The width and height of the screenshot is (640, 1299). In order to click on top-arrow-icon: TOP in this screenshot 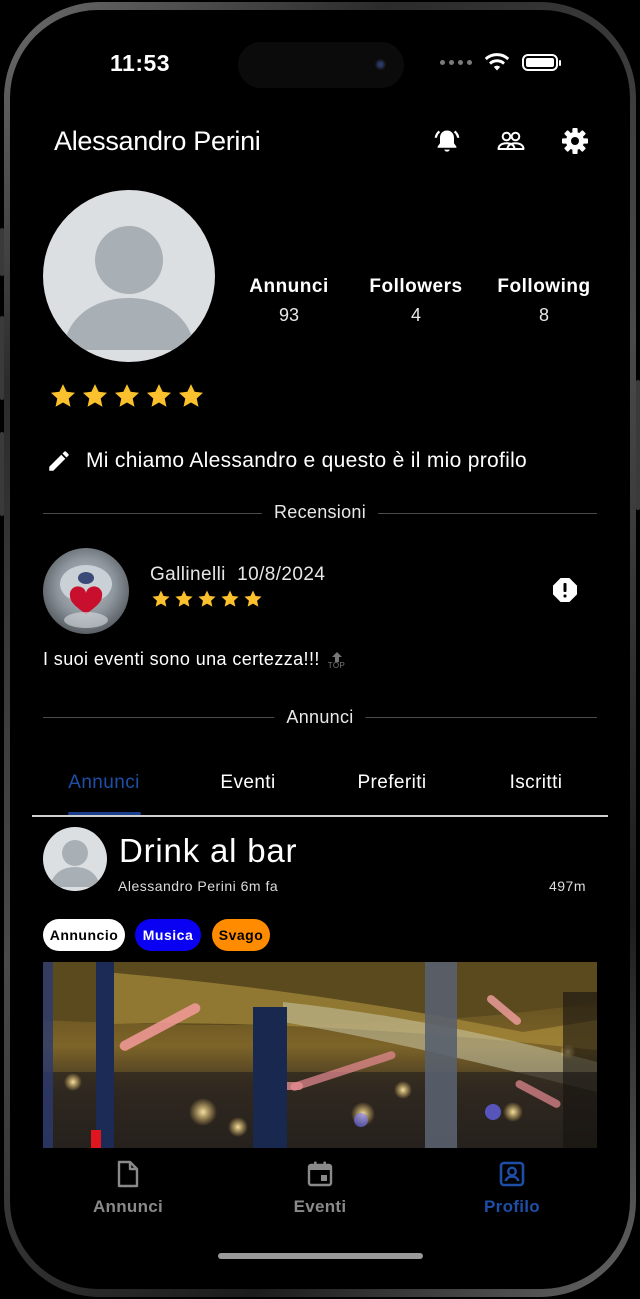, I will do `click(337, 661)`.